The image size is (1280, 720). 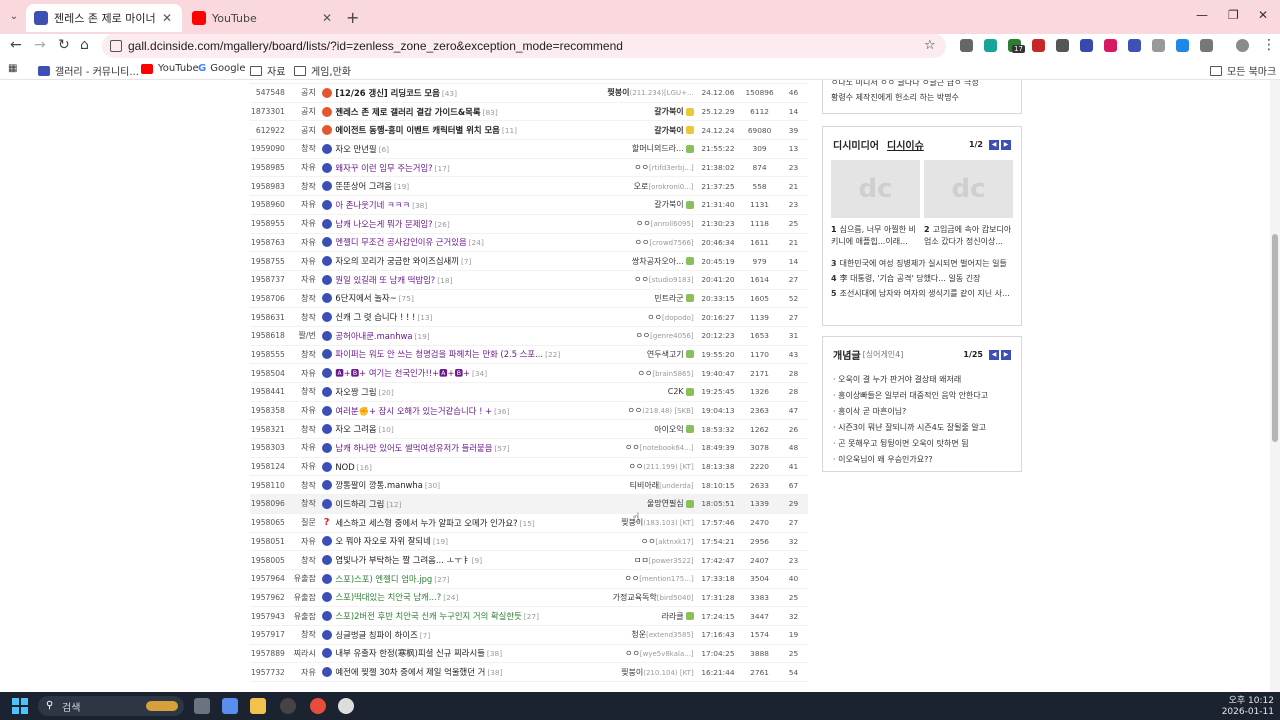 I want to click on file-explorer-icon, so click(x=258, y=706).